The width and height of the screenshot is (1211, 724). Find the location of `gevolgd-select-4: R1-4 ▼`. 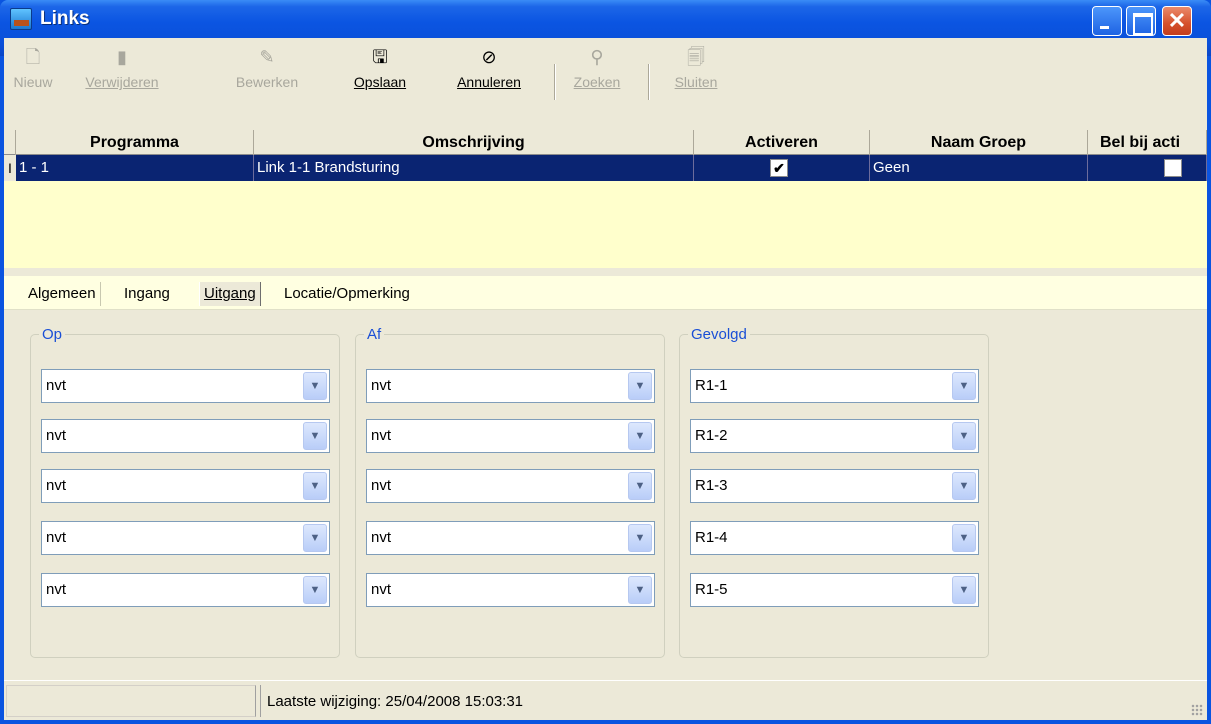

gevolgd-select-4: R1-4 ▼ is located at coordinates (834, 538).